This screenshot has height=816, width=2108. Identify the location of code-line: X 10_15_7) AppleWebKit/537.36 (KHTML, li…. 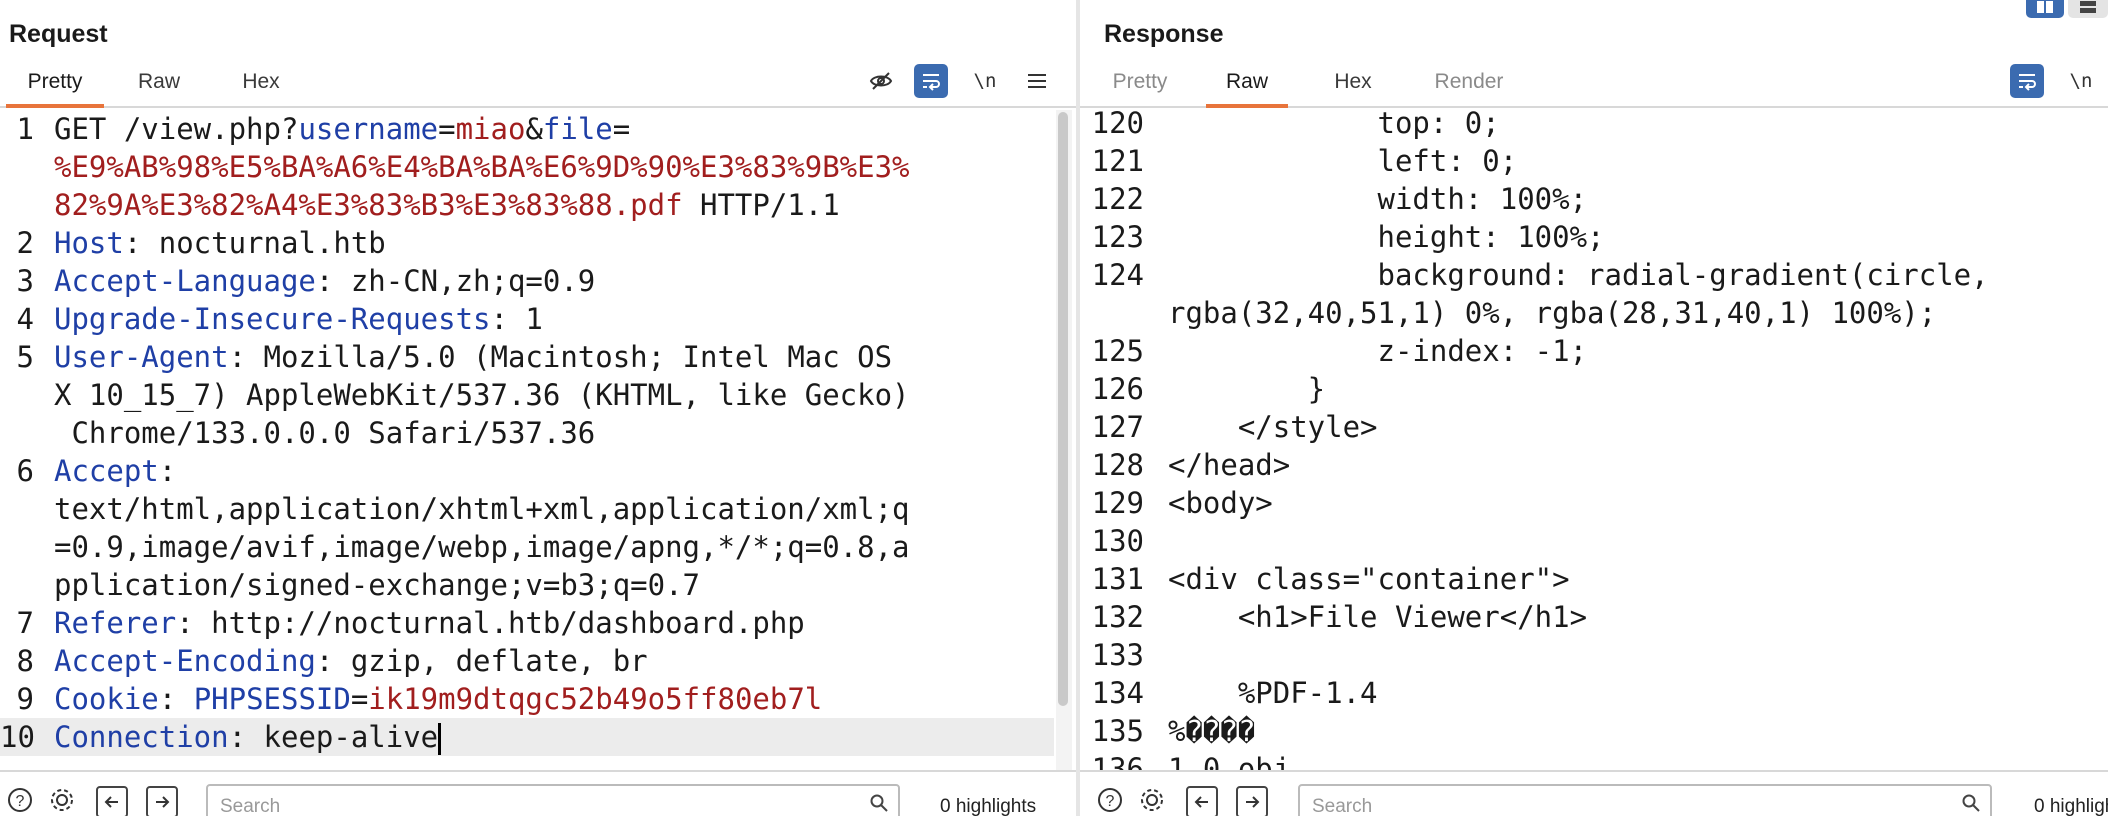
(538, 395).